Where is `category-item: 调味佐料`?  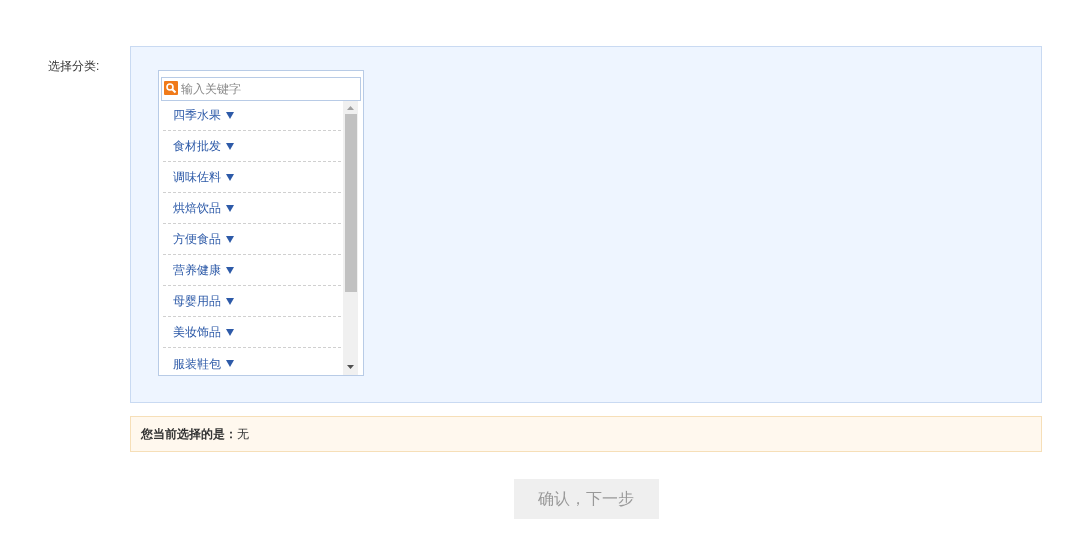 category-item: 调味佐料 is located at coordinates (197, 177).